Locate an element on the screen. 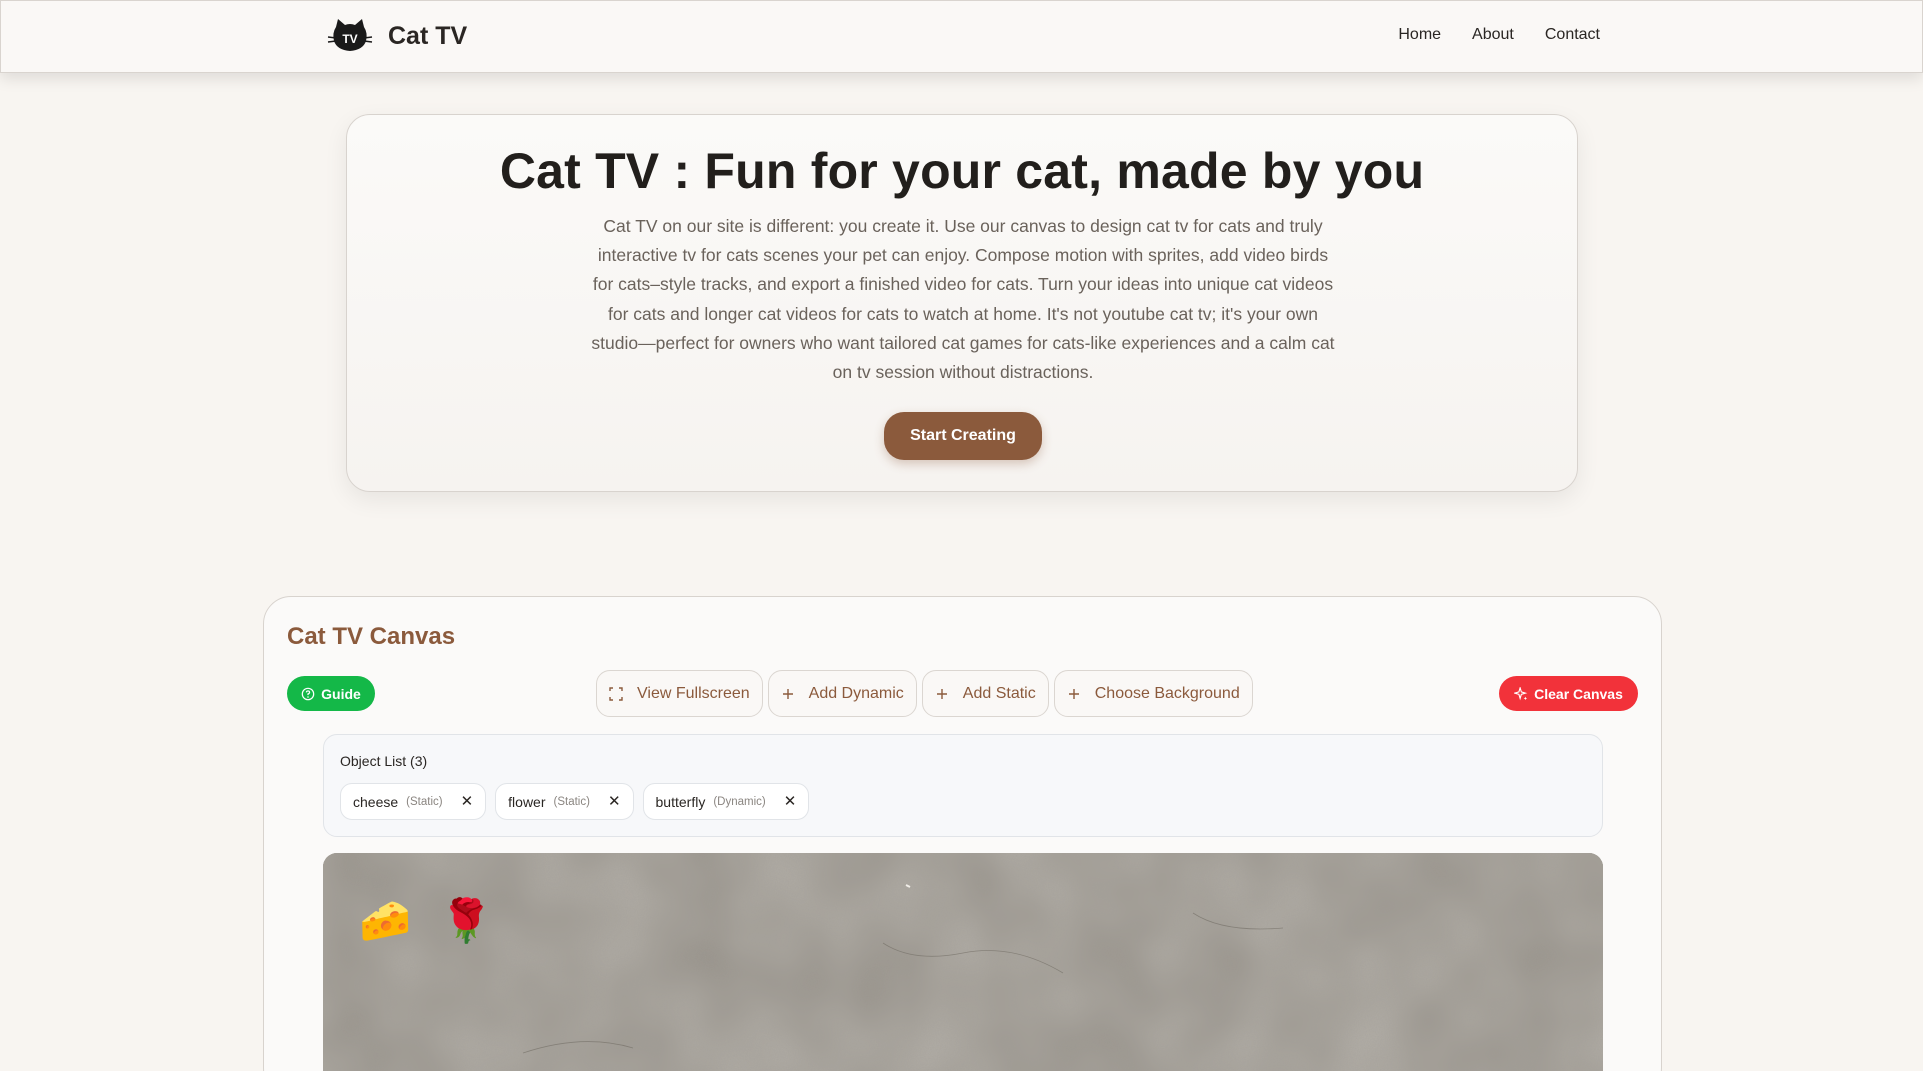 This screenshot has height=1071, width=1923. brand-name: Cat TV is located at coordinates (428, 35).